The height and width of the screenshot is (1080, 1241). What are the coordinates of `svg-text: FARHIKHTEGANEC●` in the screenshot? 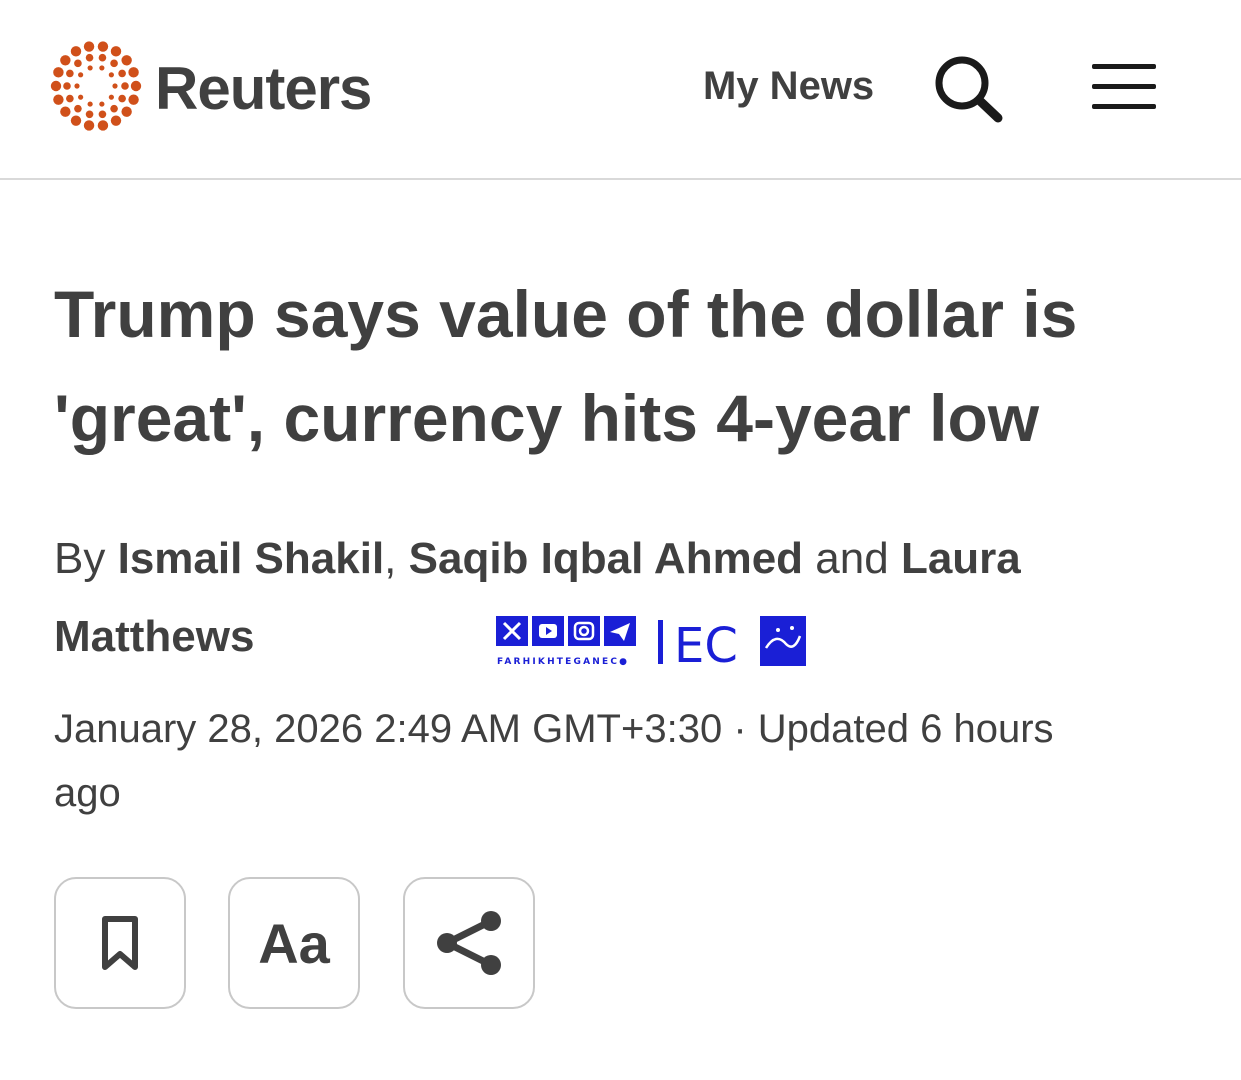 It's located at (563, 662).